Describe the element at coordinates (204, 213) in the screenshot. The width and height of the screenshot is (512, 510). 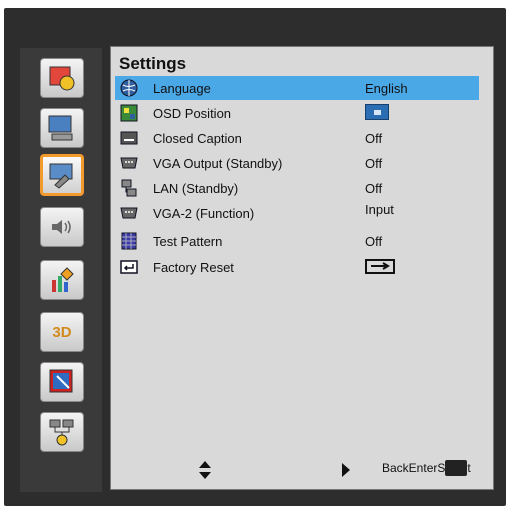
I see `menu-row-label: VGA-2 (Function)` at that location.